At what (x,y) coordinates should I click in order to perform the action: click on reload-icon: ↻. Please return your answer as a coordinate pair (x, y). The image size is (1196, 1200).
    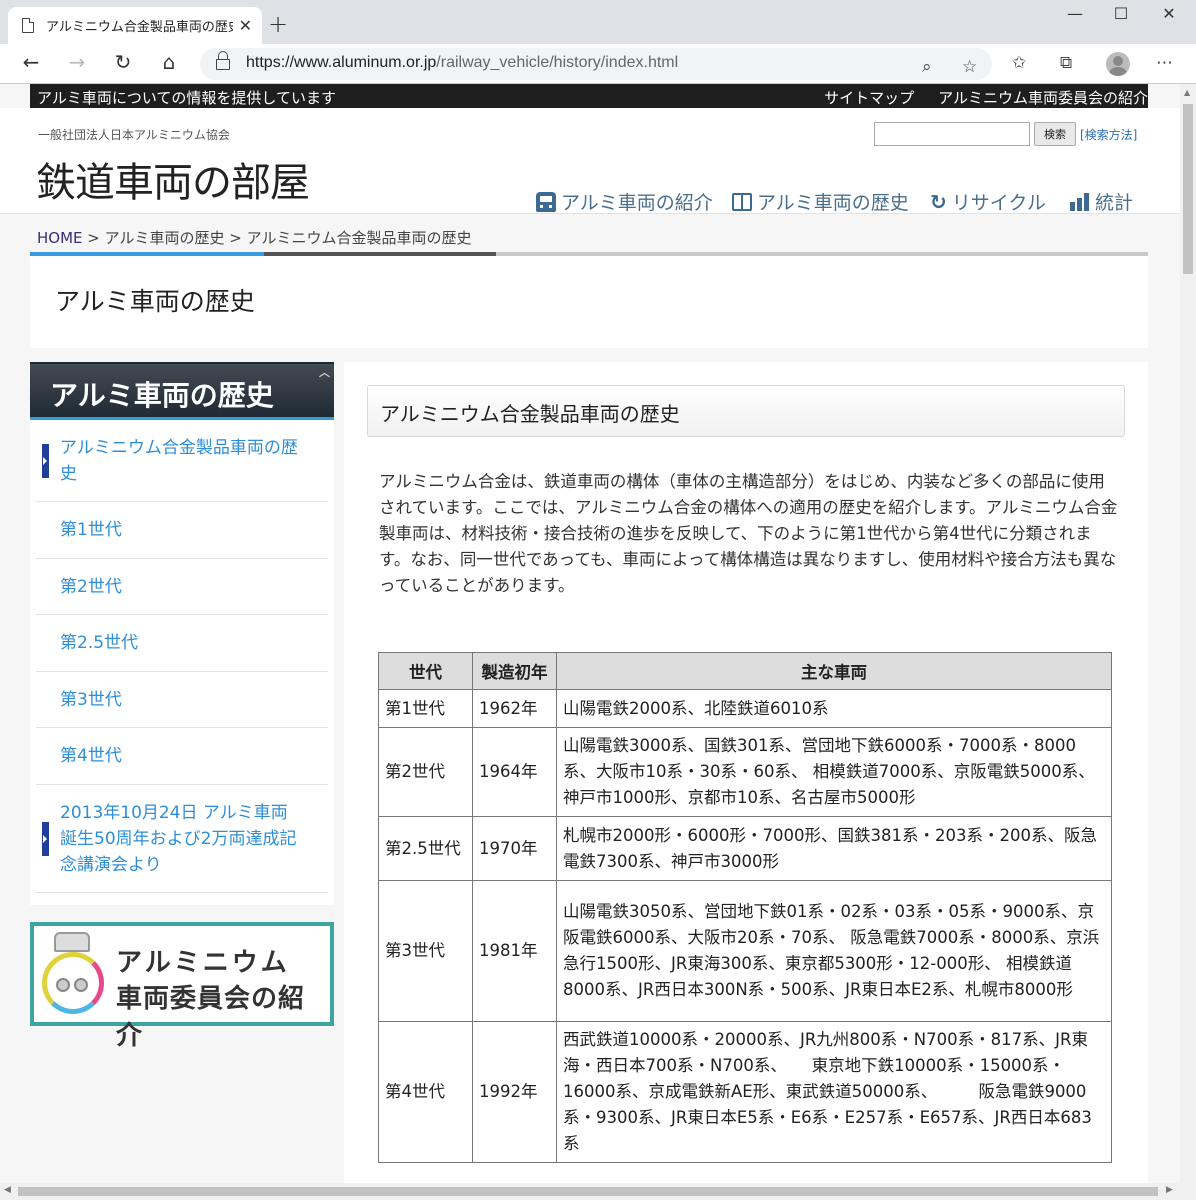
    Looking at the image, I should click on (123, 62).